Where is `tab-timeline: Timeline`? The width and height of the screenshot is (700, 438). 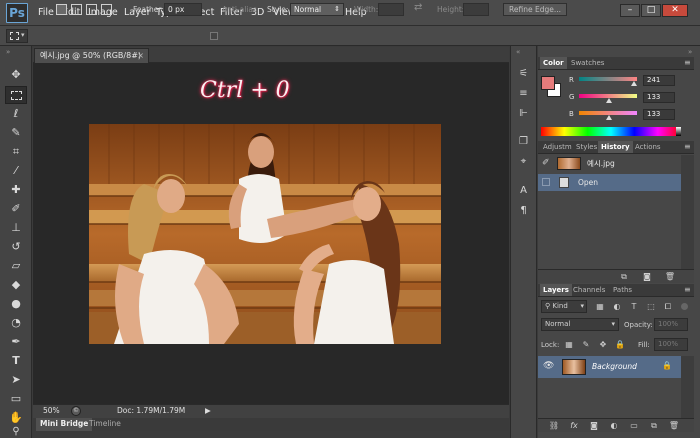
tab-timeline: Timeline is located at coordinates (105, 424).